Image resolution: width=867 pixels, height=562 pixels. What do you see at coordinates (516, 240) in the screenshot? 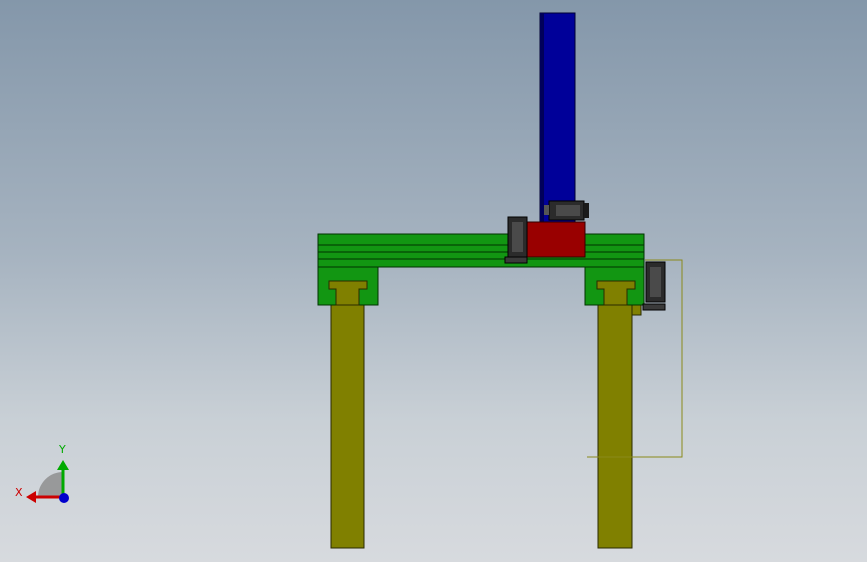
I see `beam-drive-motor` at bounding box center [516, 240].